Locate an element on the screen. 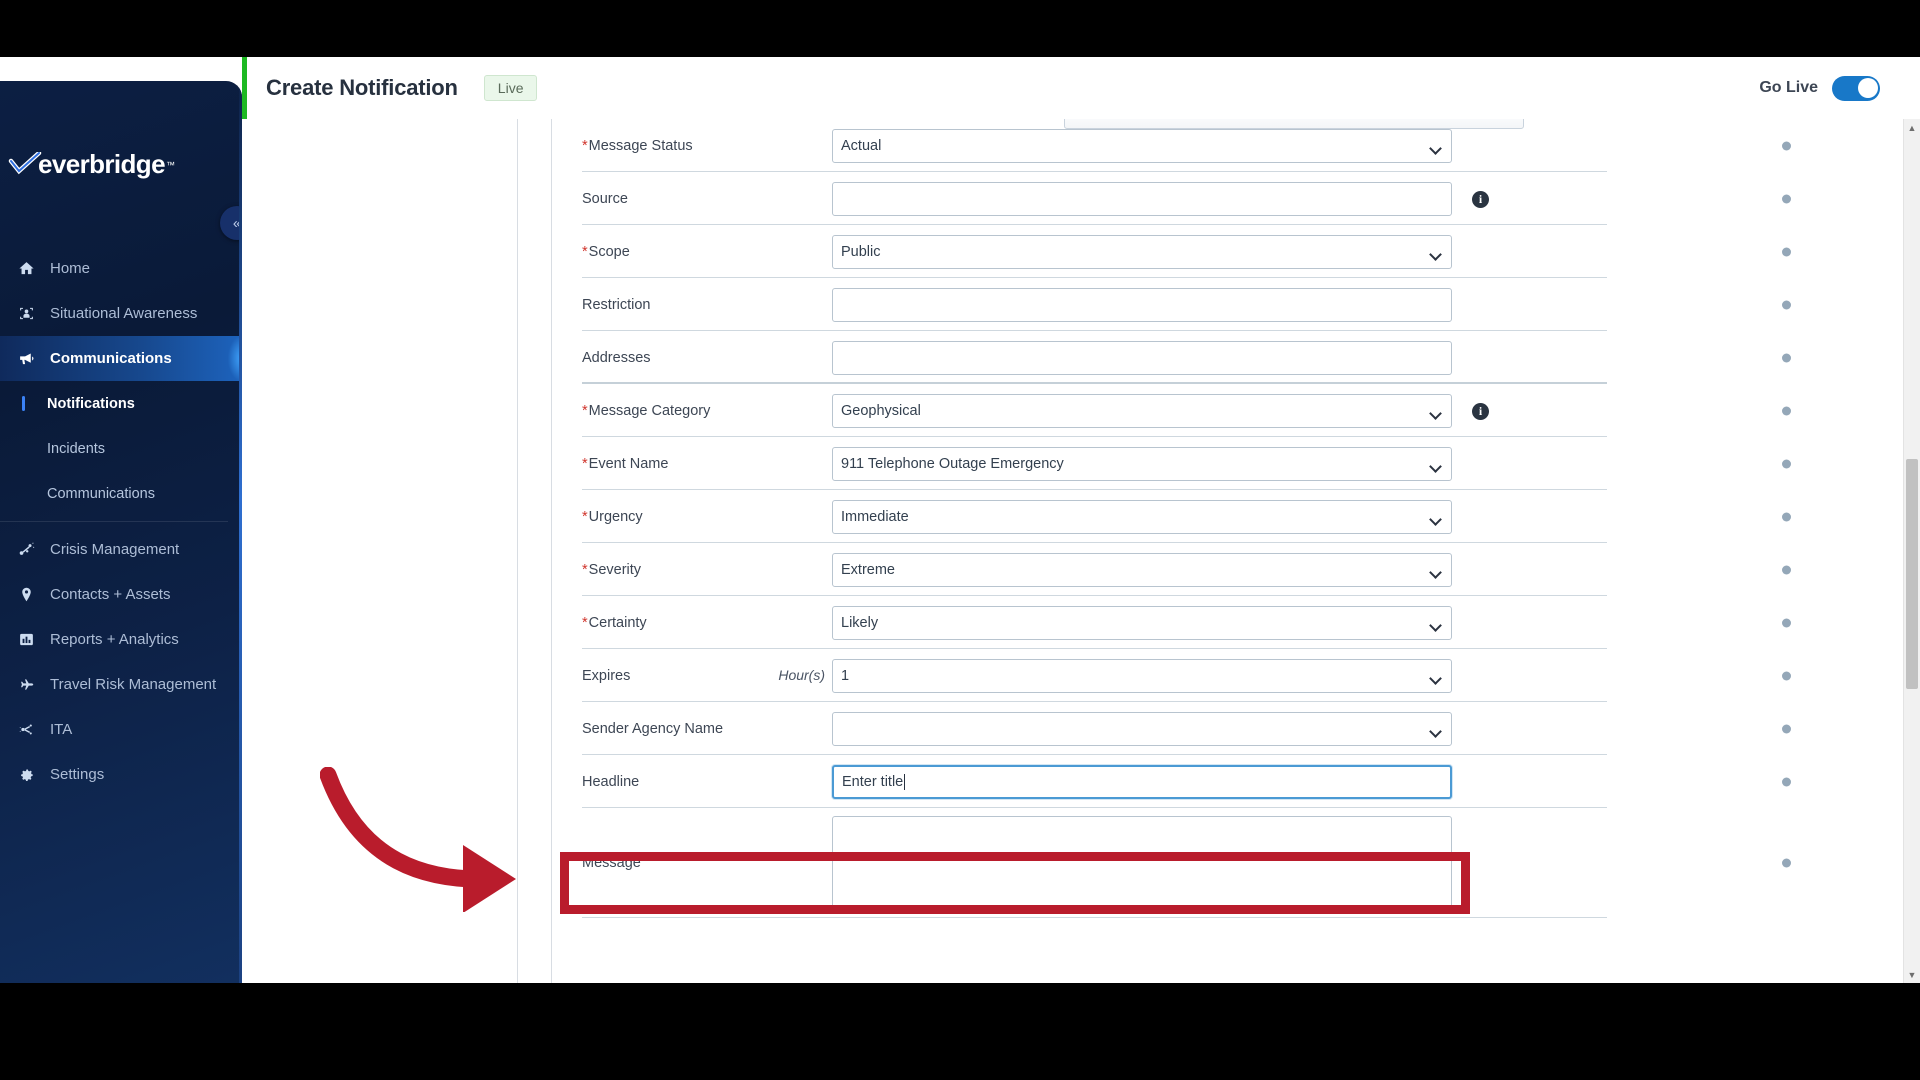 This screenshot has width=1920, height=1080. airplane-icon is located at coordinates (31, 685).